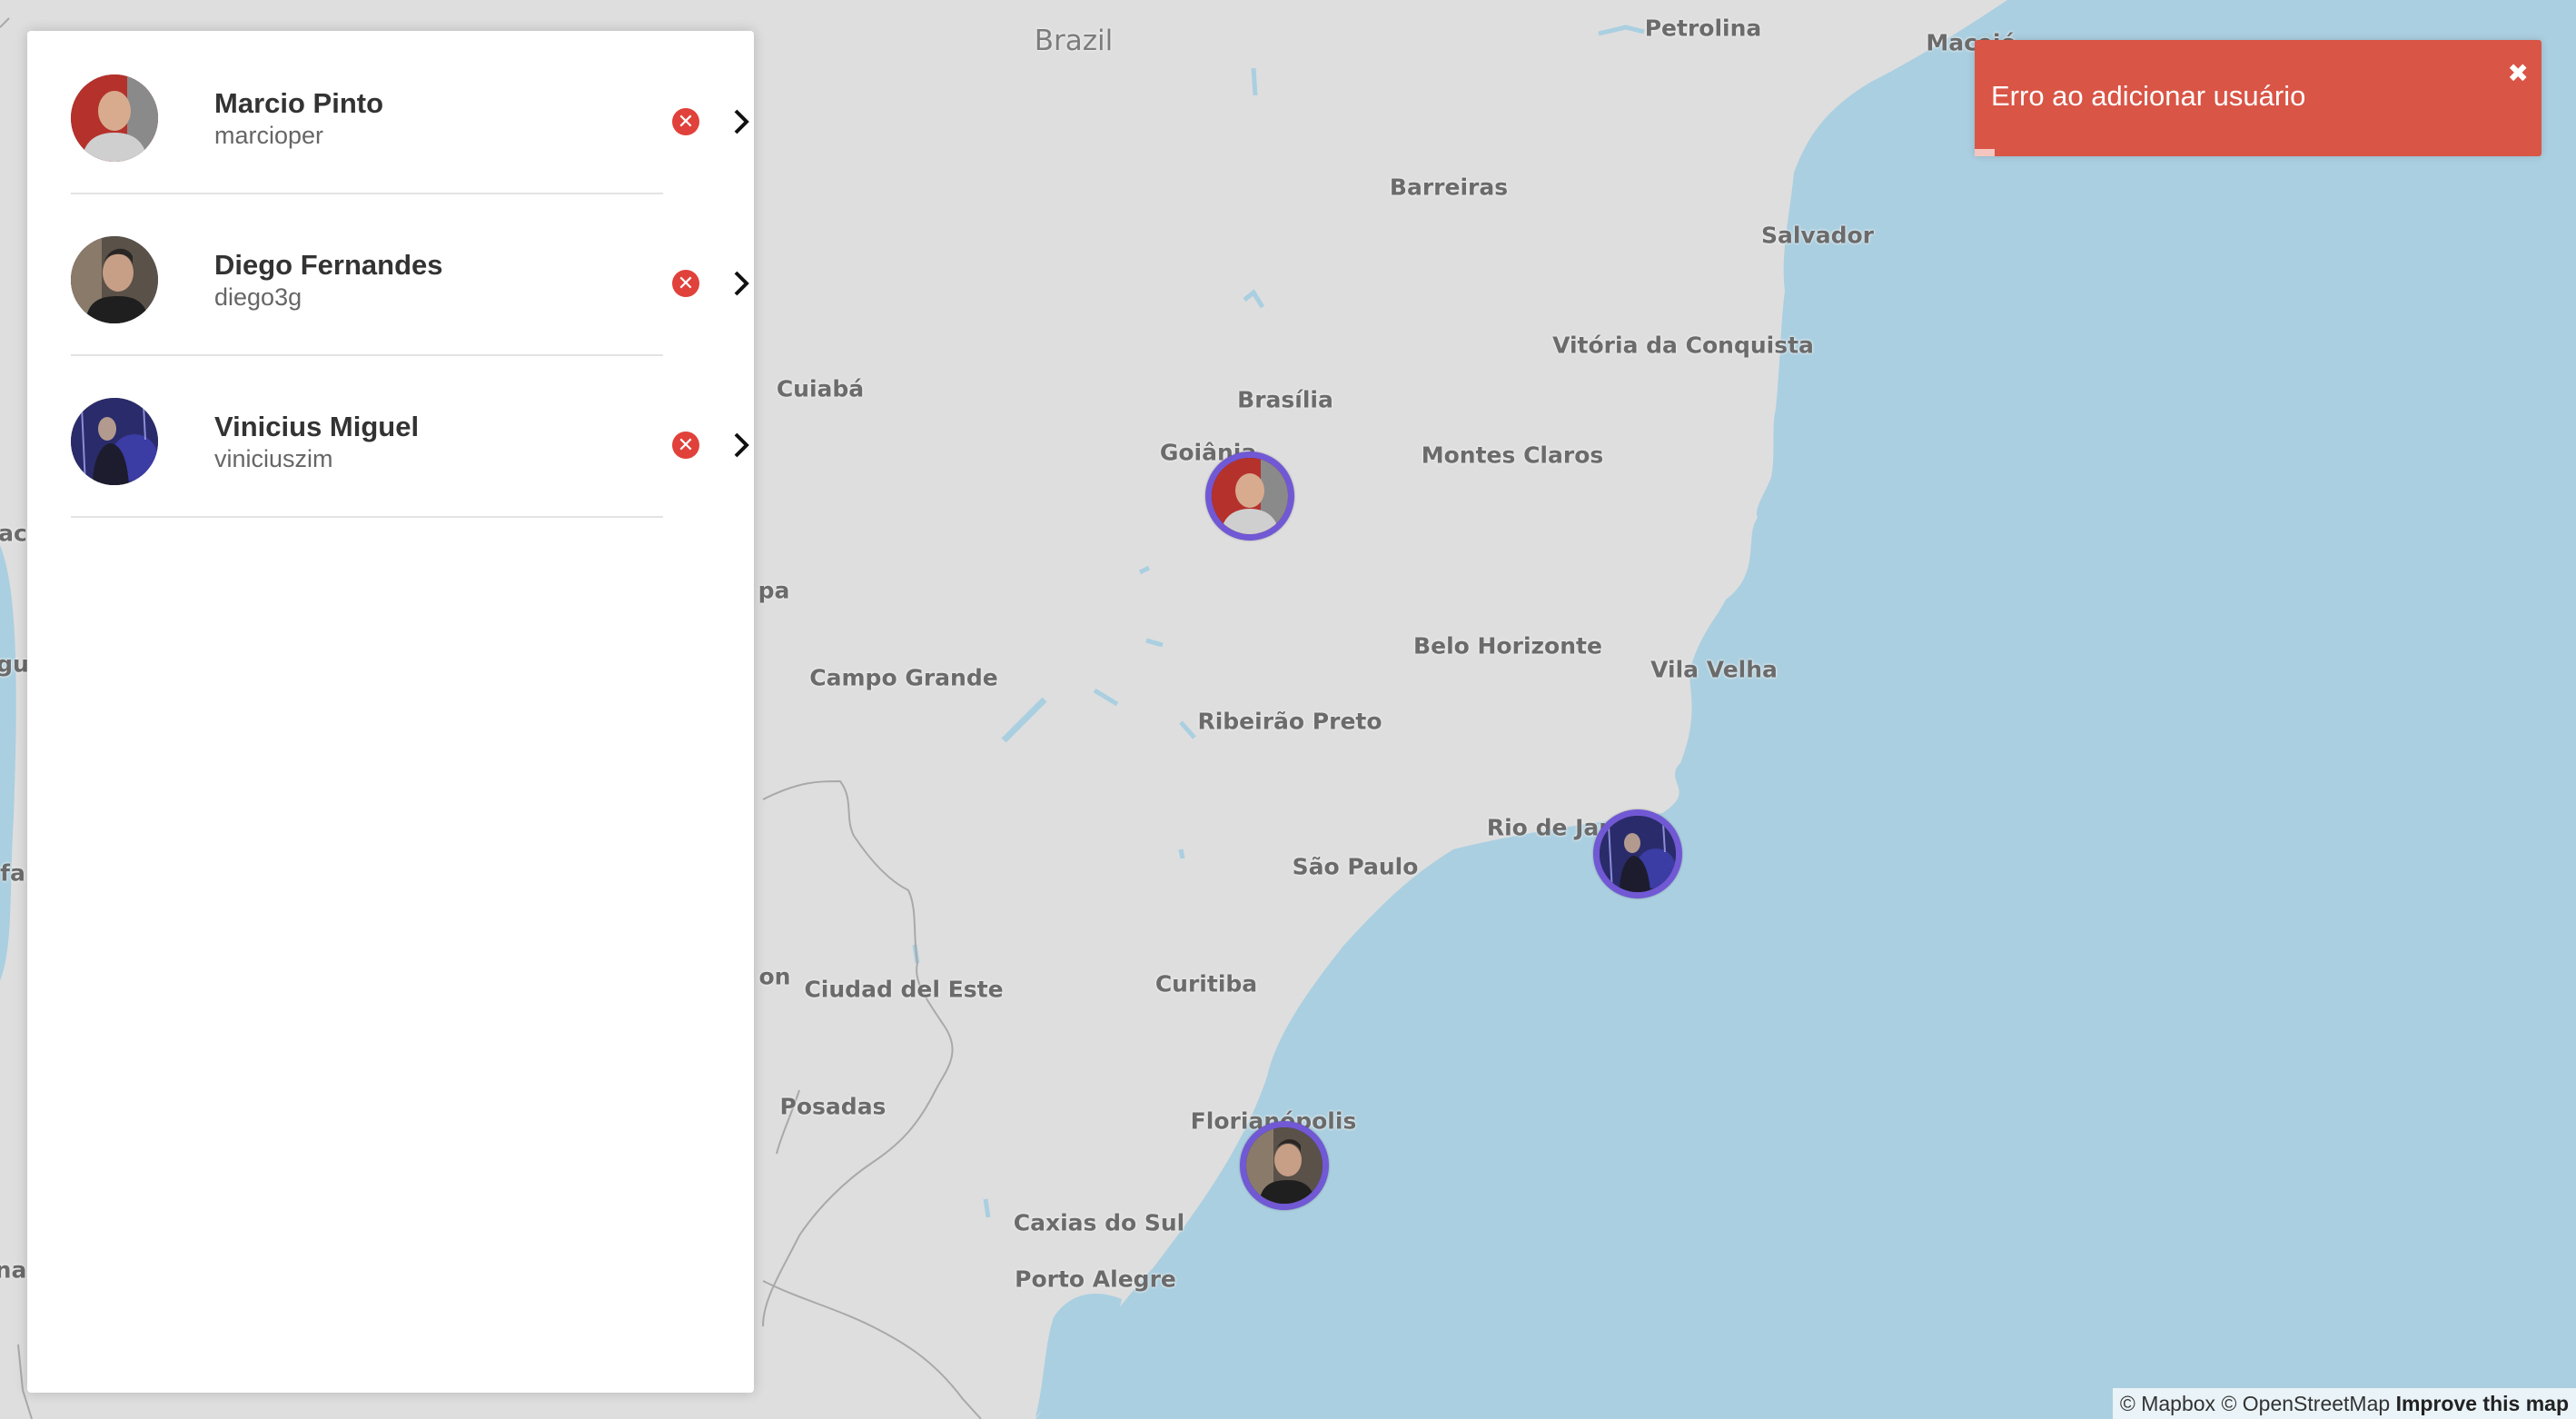 This screenshot has height=1419, width=2576. What do you see at coordinates (1285, 399) in the screenshot?
I see `map-label-city: Brasília` at bounding box center [1285, 399].